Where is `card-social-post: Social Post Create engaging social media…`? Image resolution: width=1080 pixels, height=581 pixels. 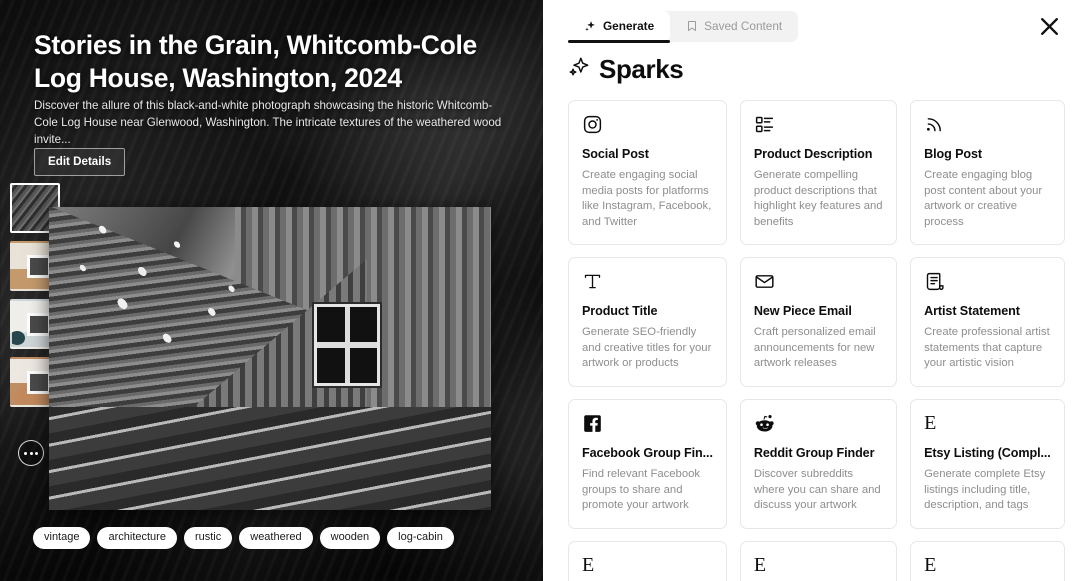 card-social-post: Social Post Create engaging social media… is located at coordinates (647, 173).